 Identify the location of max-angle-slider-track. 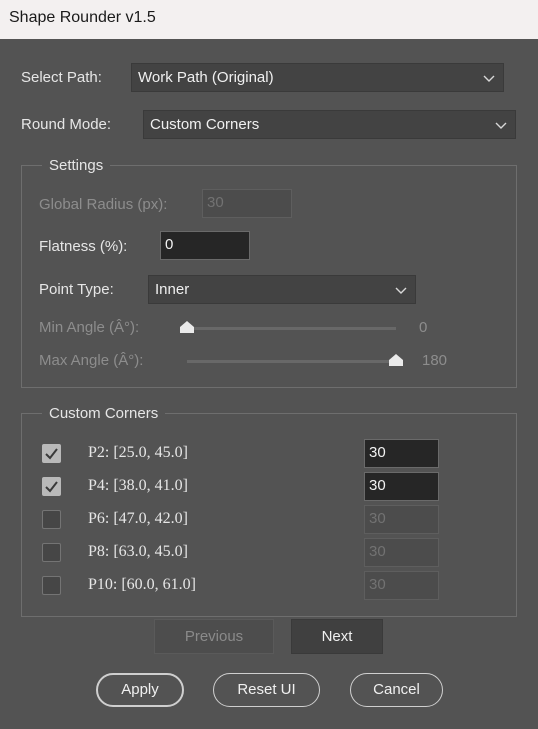
(291, 361).